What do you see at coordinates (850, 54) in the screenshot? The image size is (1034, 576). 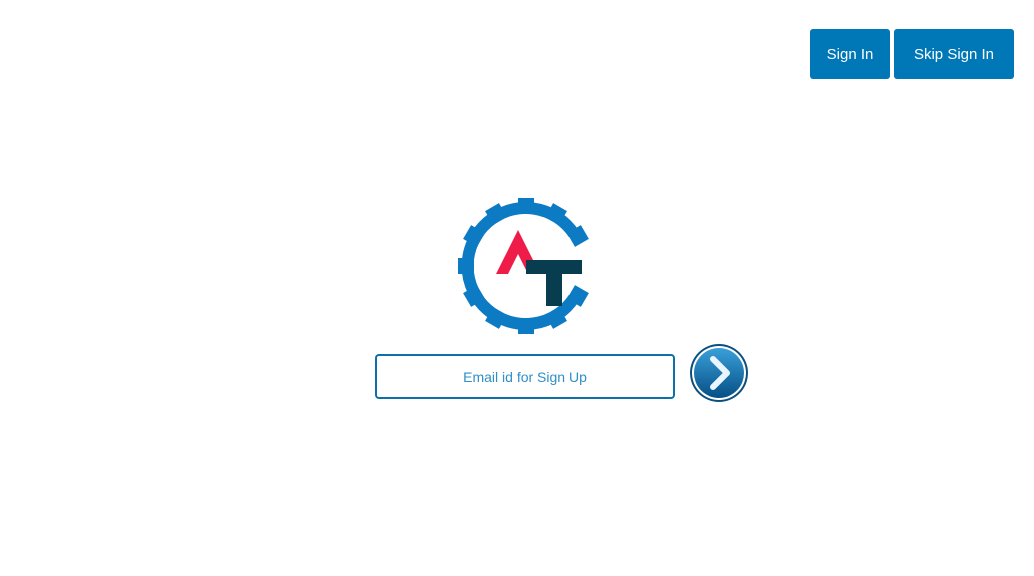 I see `sign-in-button: Sign In` at bounding box center [850, 54].